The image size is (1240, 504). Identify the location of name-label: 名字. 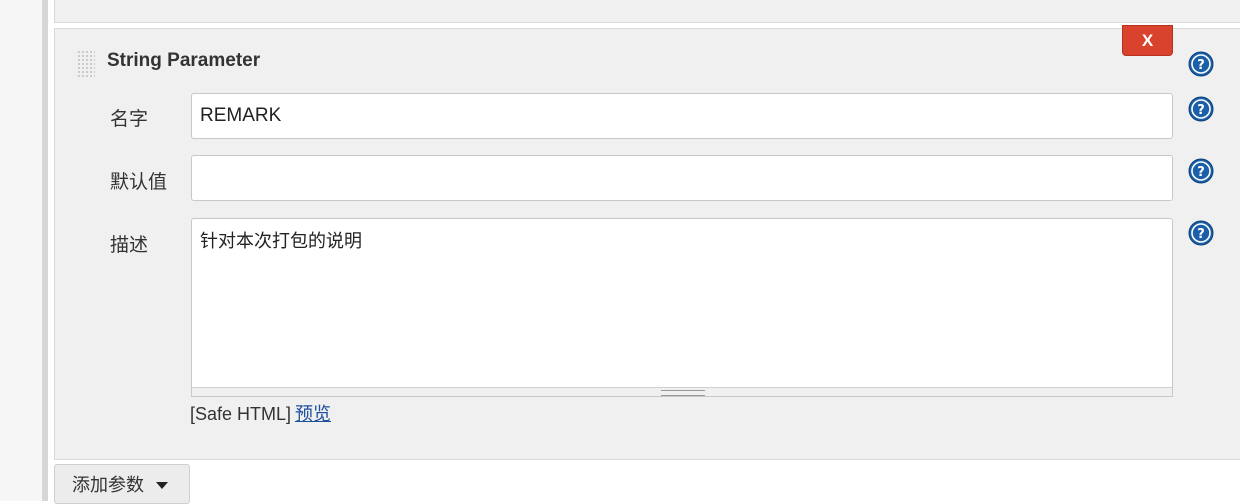
(129, 119).